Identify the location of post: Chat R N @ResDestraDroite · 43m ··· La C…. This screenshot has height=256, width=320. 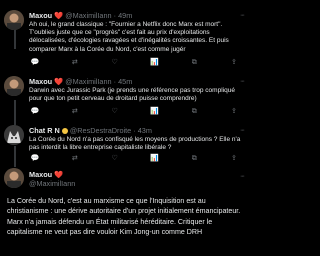
(125, 146).